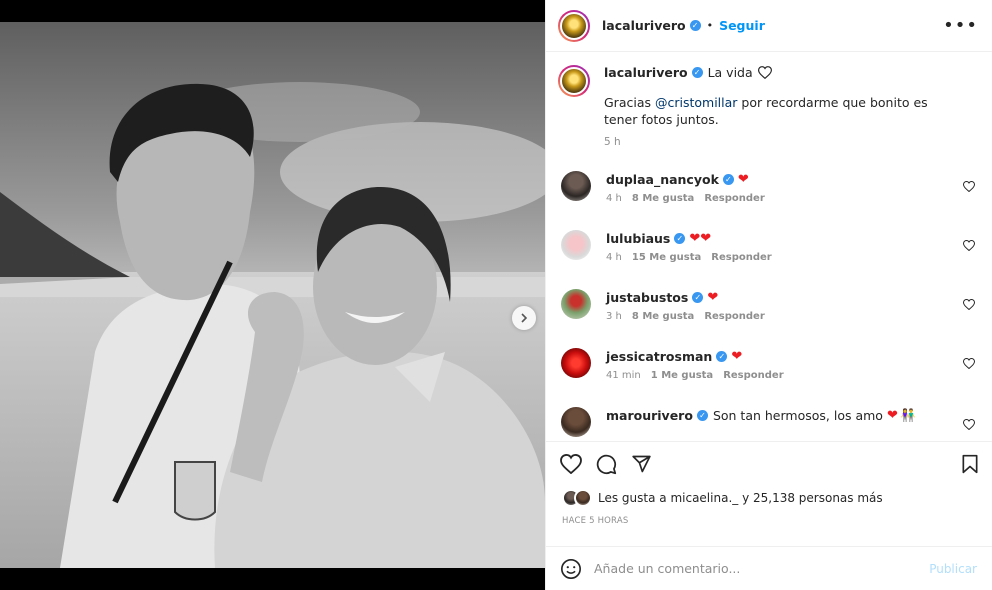  I want to click on likes-prefix: Les gusta a, so click(634, 498).